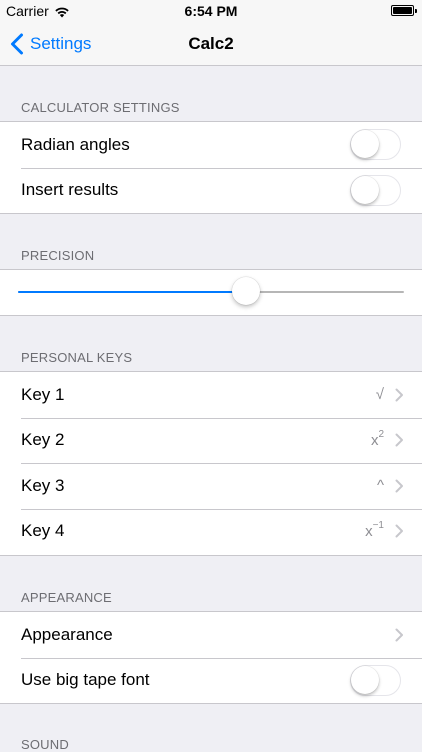 The image size is (422, 752). I want to click on precision-slider-fill, so click(132, 292).